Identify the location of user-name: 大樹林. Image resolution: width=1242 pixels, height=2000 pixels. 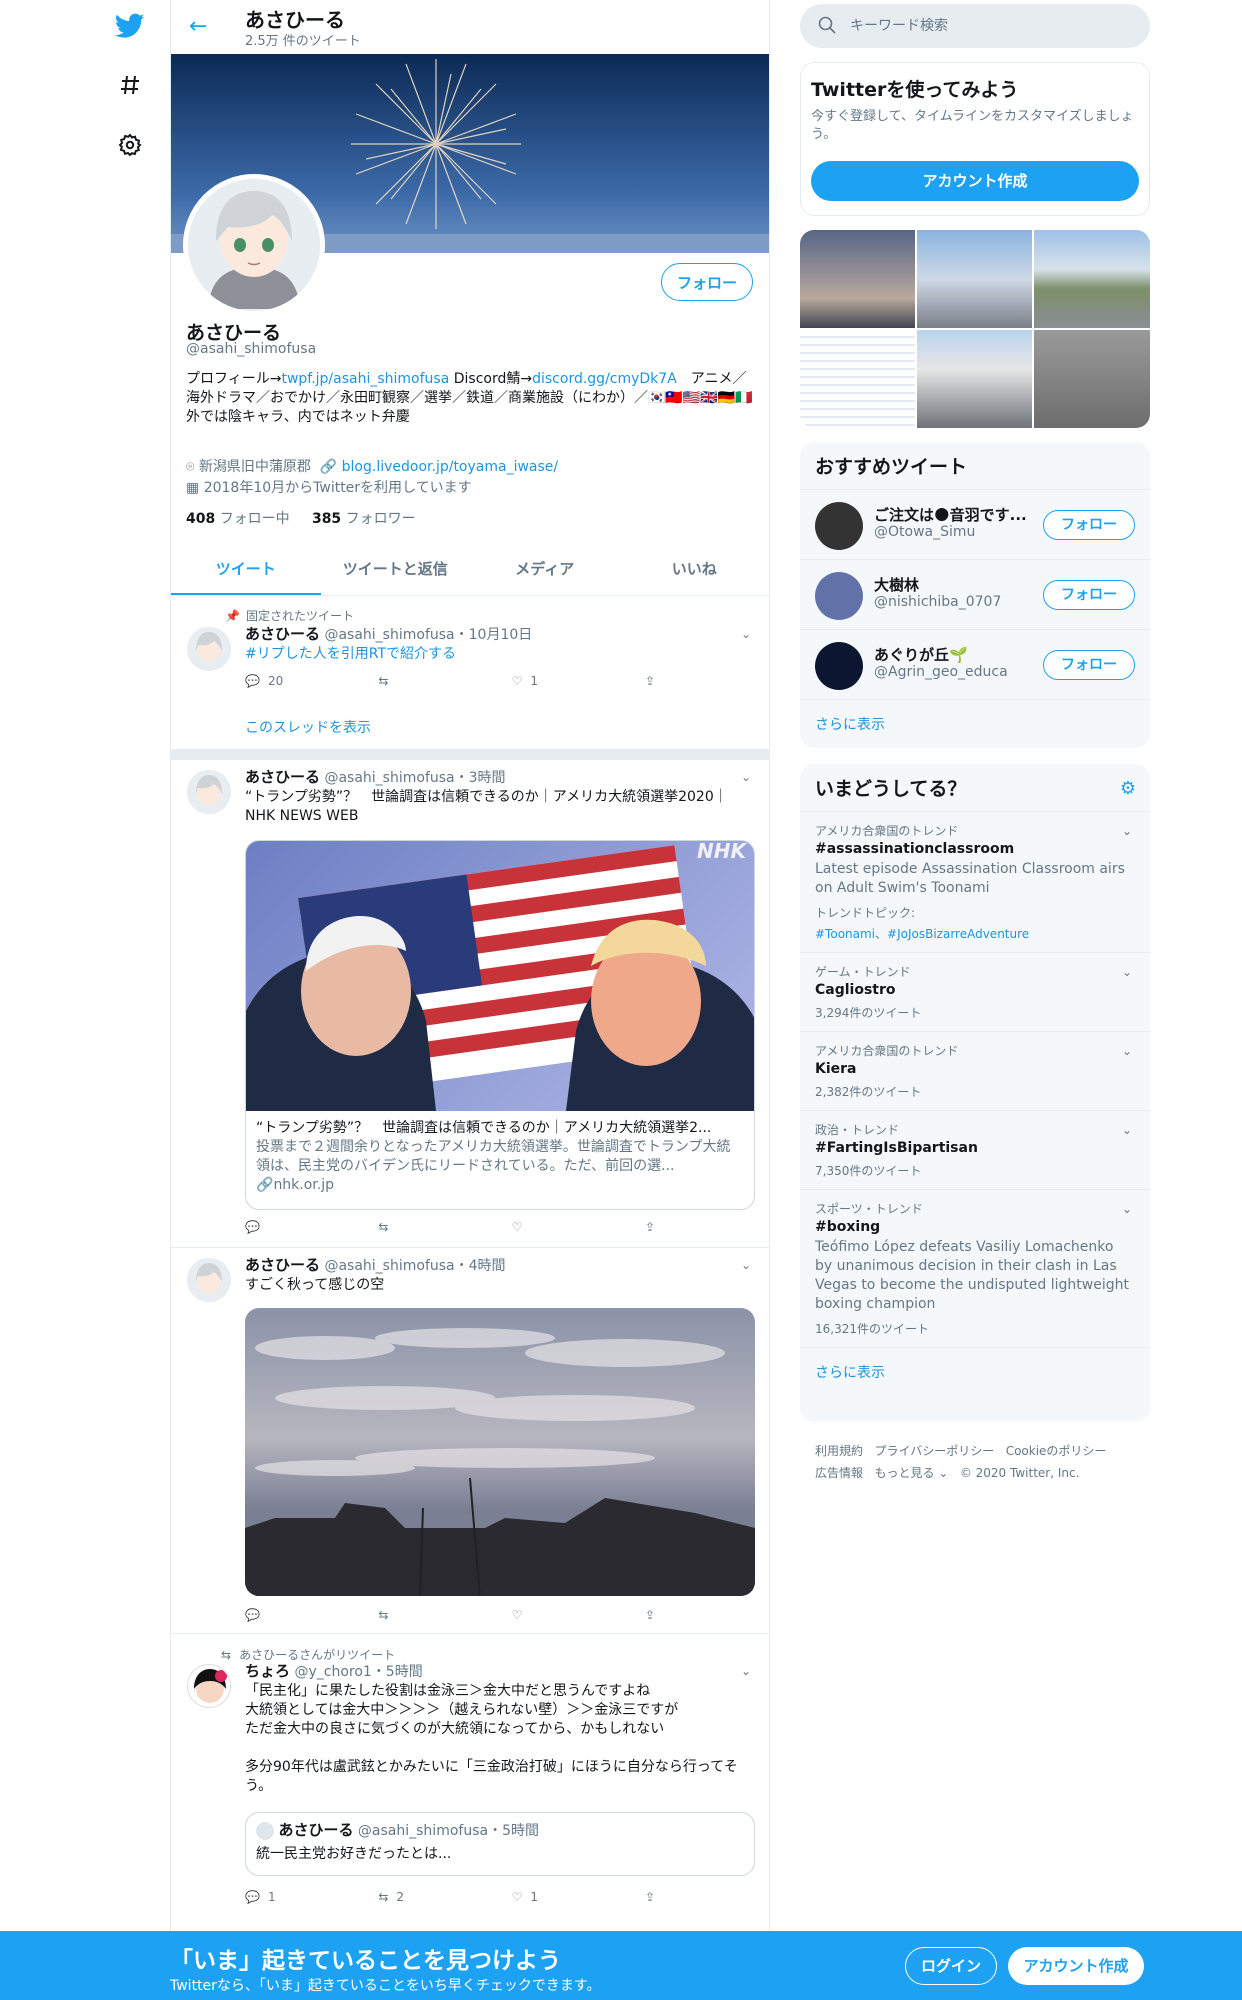
(954, 584).